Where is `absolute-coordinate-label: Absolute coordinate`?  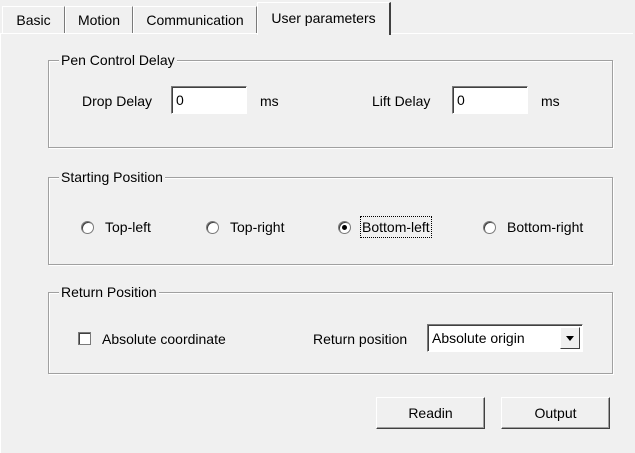
absolute-coordinate-label: Absolute coordinate is located at coordinates (164, 339).